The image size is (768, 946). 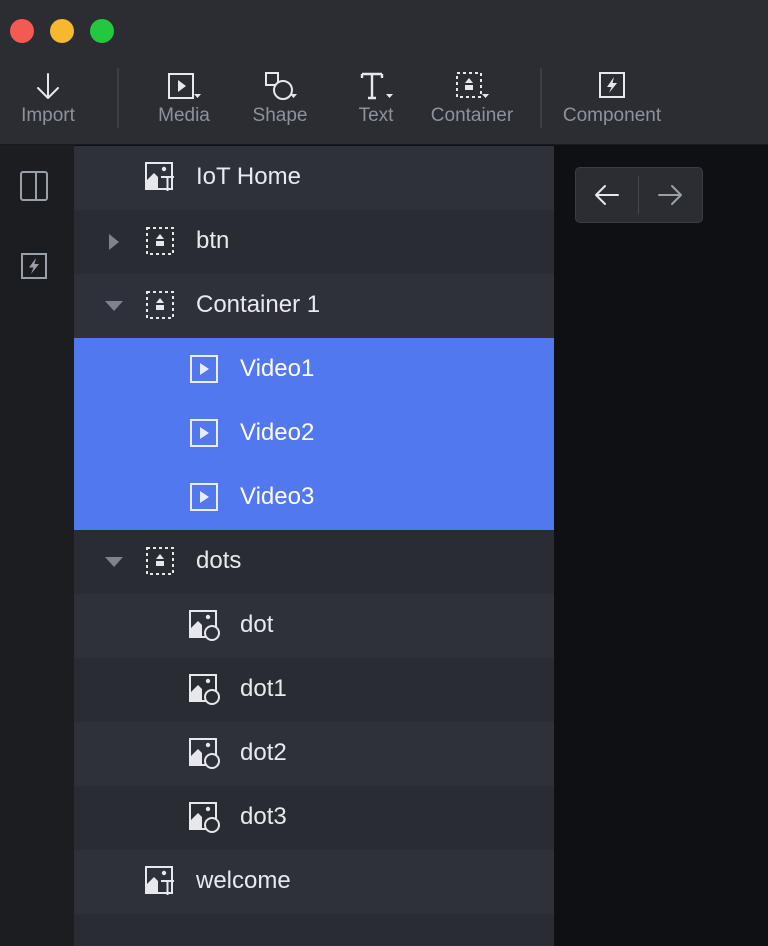 What do you see at coordinates (102, 31) in the screenshot?
I see `maximize-window-button` at bounding box center [102, 31].